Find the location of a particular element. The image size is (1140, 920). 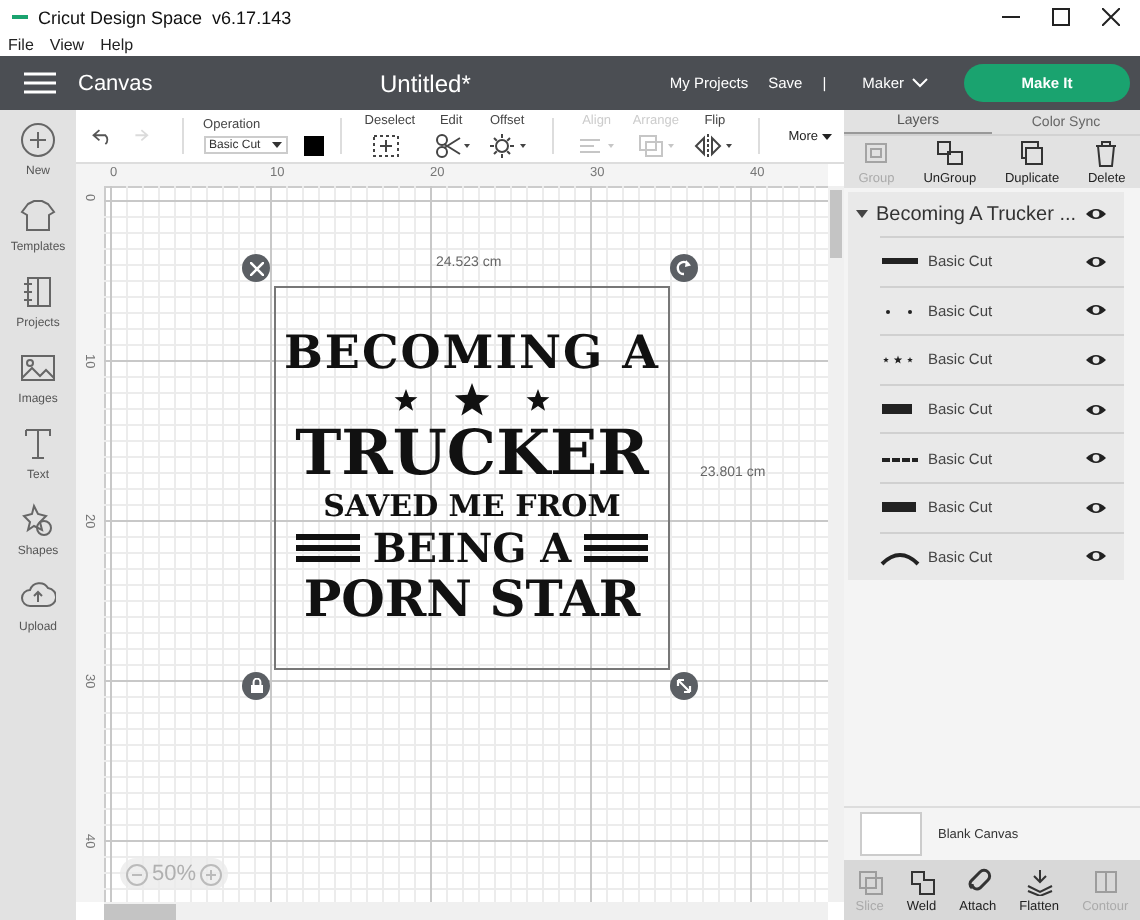

delete-handle is located at coordinates (256, 268).